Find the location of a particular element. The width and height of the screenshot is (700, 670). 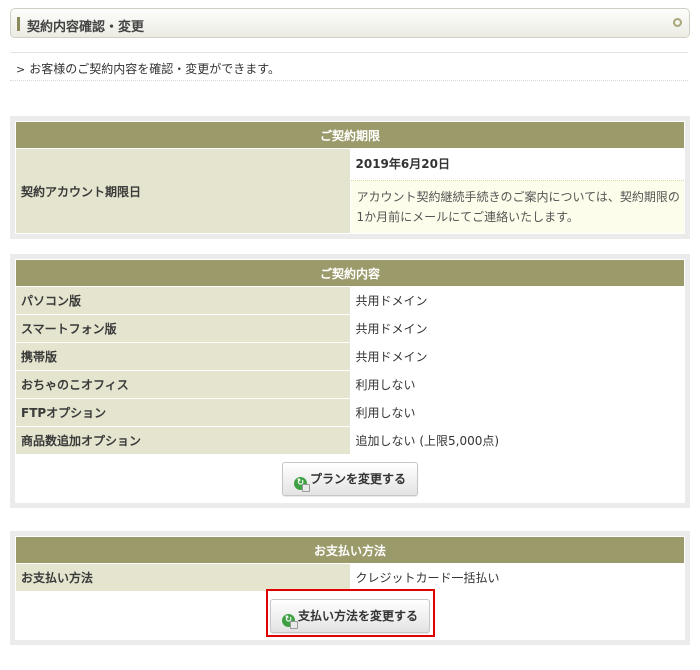

chevron-right-icon: > is located at coordinates (21, 69).